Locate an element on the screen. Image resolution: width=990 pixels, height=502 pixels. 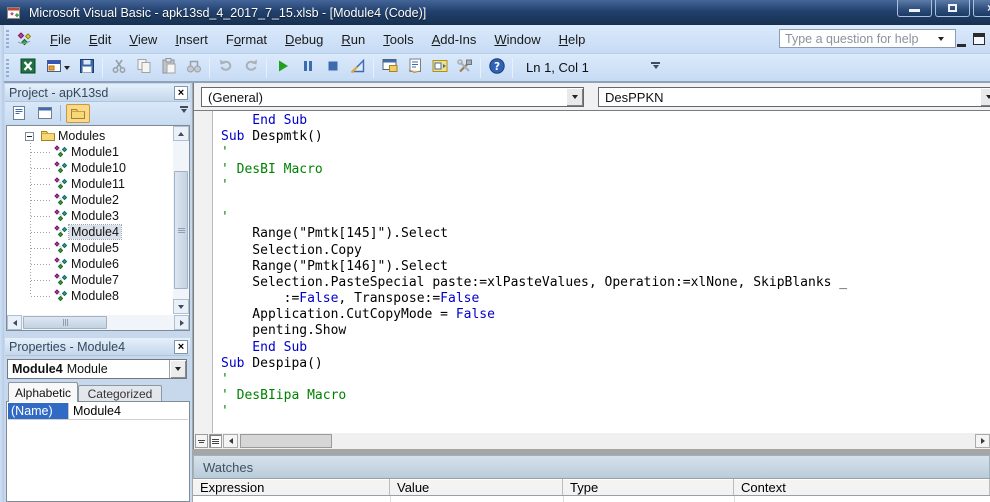
menu-item-format: Format is located at coordinates (246, 39).